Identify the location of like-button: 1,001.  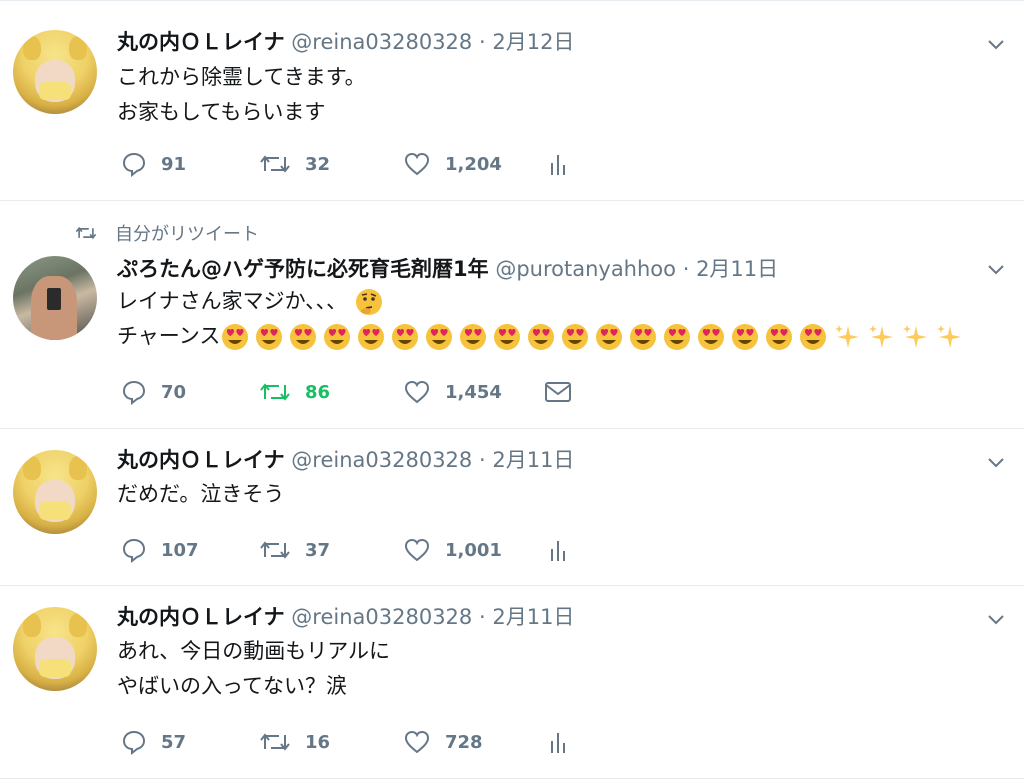
(452, 550).